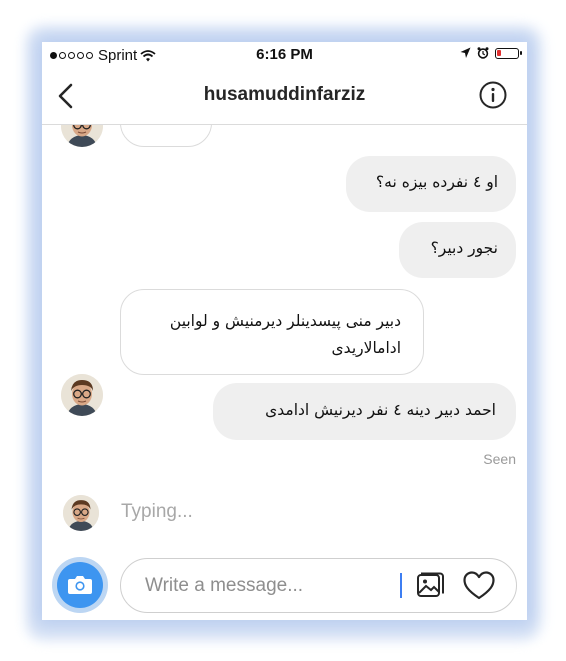 The height and width of the screenshot is (661, 566). Describe the element at coordinates (457, 250) in the screenshot. I see `message-bubble-outgoing: نجور دبير؟` at that location.